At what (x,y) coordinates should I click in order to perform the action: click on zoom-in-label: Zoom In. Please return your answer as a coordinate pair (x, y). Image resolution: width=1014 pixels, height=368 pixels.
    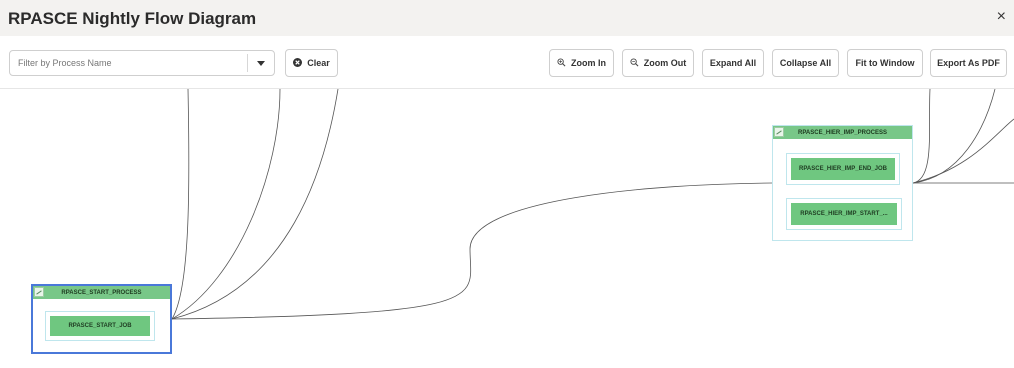
    Looking at the image, I should click on (588, 63).